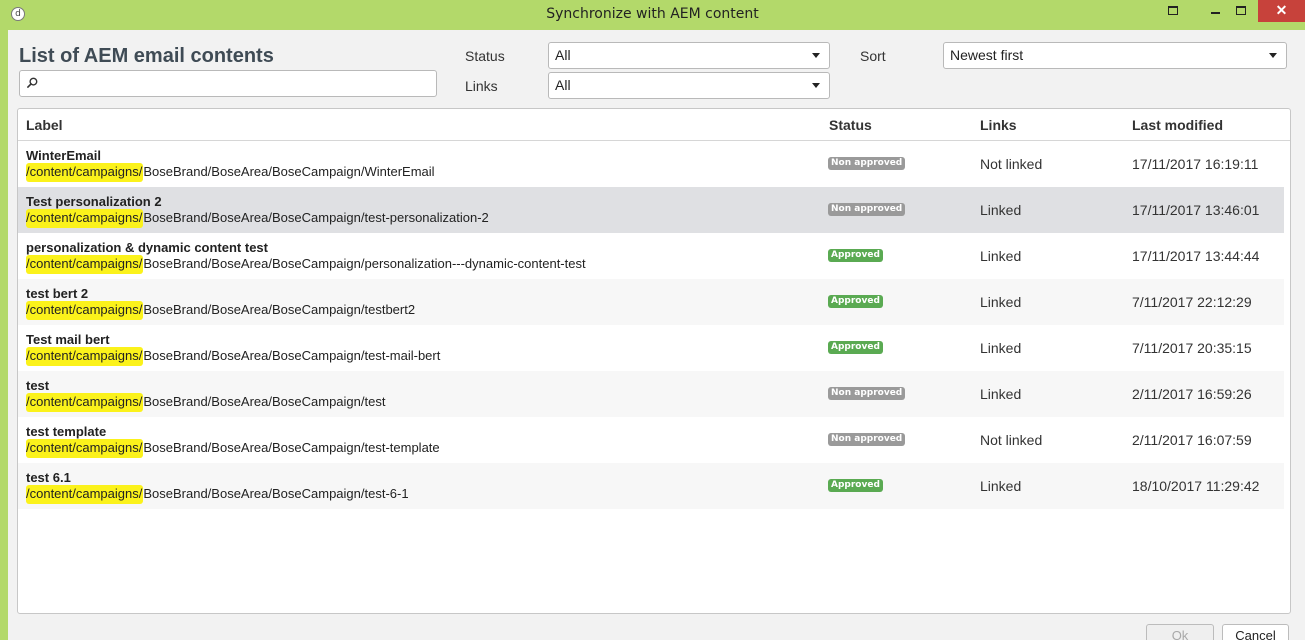 The image size is (1305, 640). I want to click on row-label: Test mail bert, so click(68, 339).